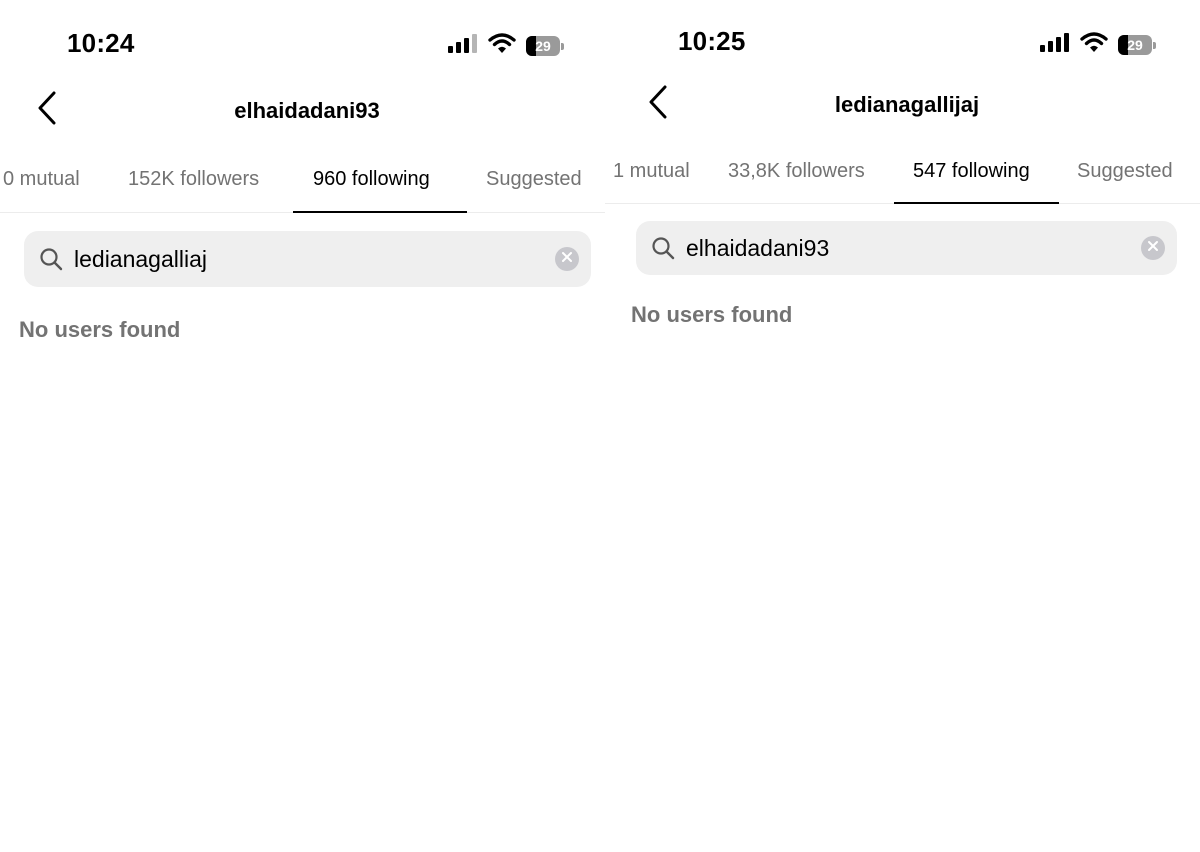 Image resolution: width=1200 pixels, height=852 pixels. I want to click on tab-followers: 33,8K followers, so click(796, 171).